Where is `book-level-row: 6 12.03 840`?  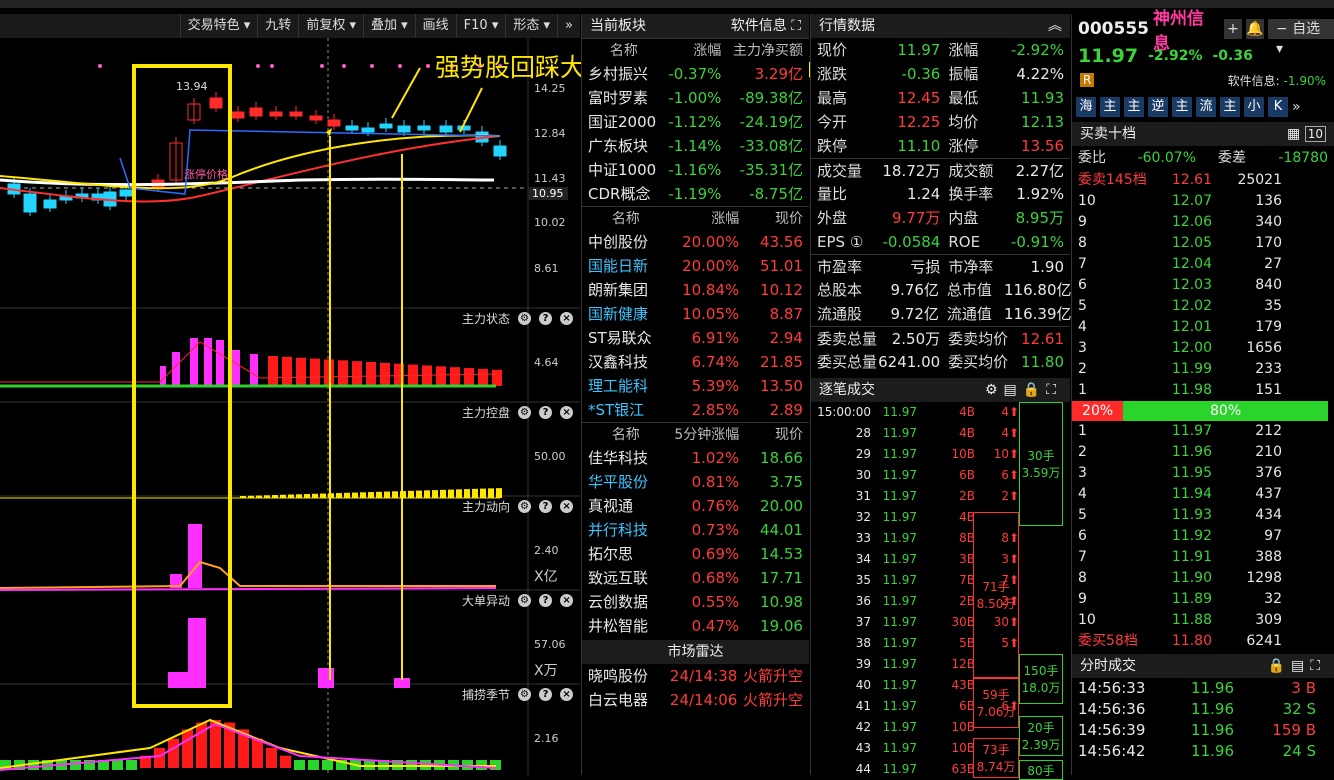 book-level-row: 6 12.03 840 is located at coordinates (1203, 285).